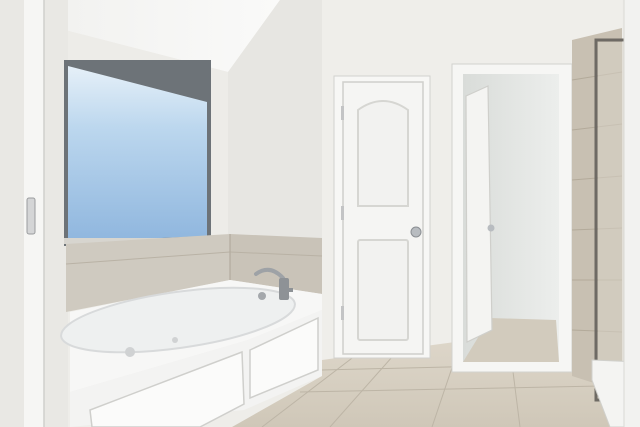 The image size is (640, 427). Describe the element at coordinates (383, 290) in the screenshot. I see `door-lower-panel` at that location.